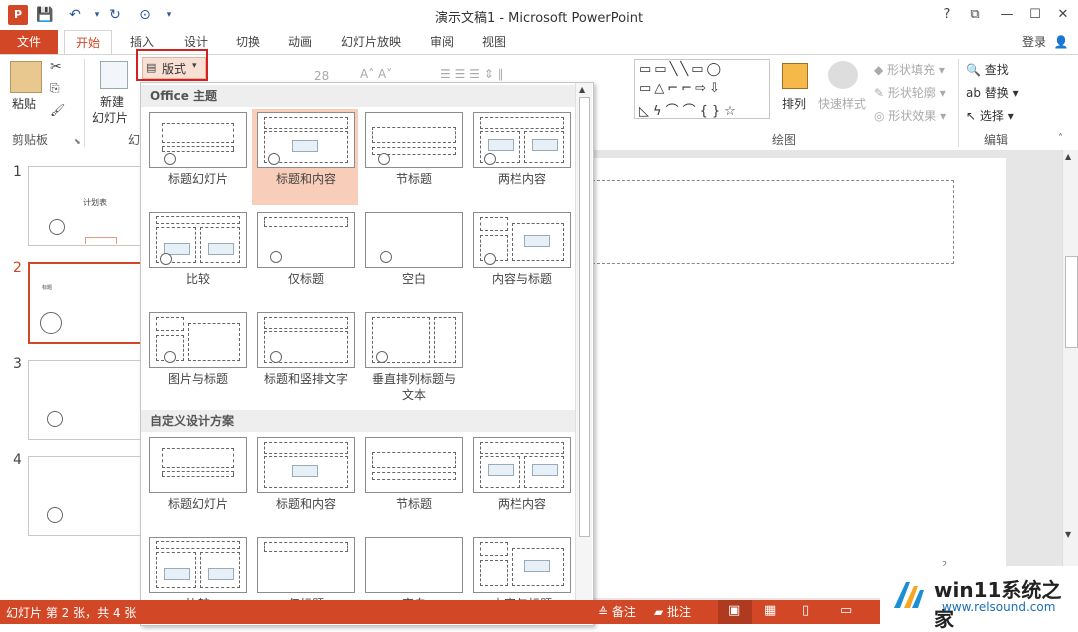 This screenshot has width=1078, height=632. I want to click on start-from-beginning-icon: ⊙, so click(145, 15).